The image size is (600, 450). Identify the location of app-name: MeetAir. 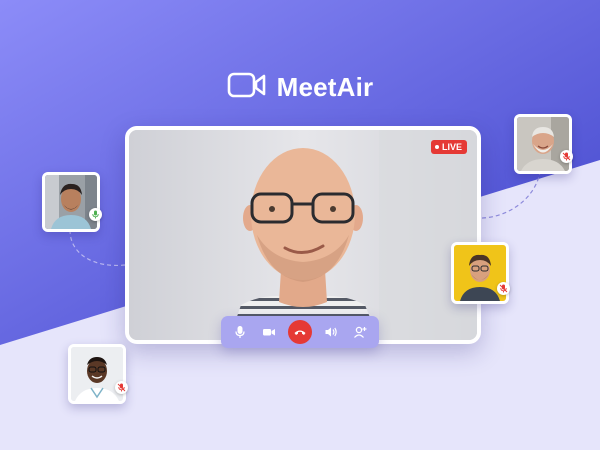
(325, 87).